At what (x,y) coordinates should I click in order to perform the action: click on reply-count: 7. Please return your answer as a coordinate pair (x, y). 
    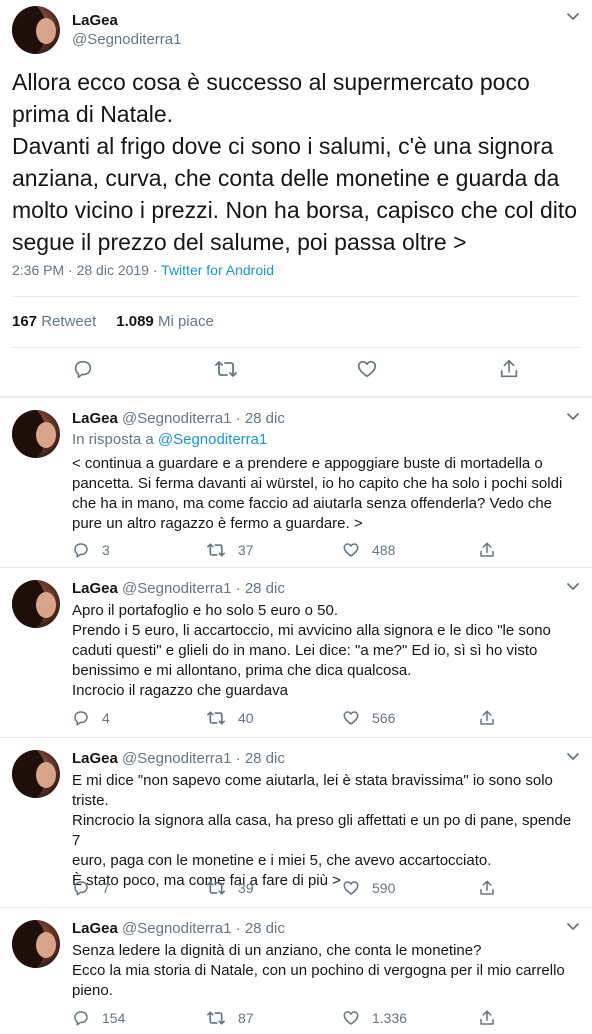
    Looking at the image, I should click on (106, 888).